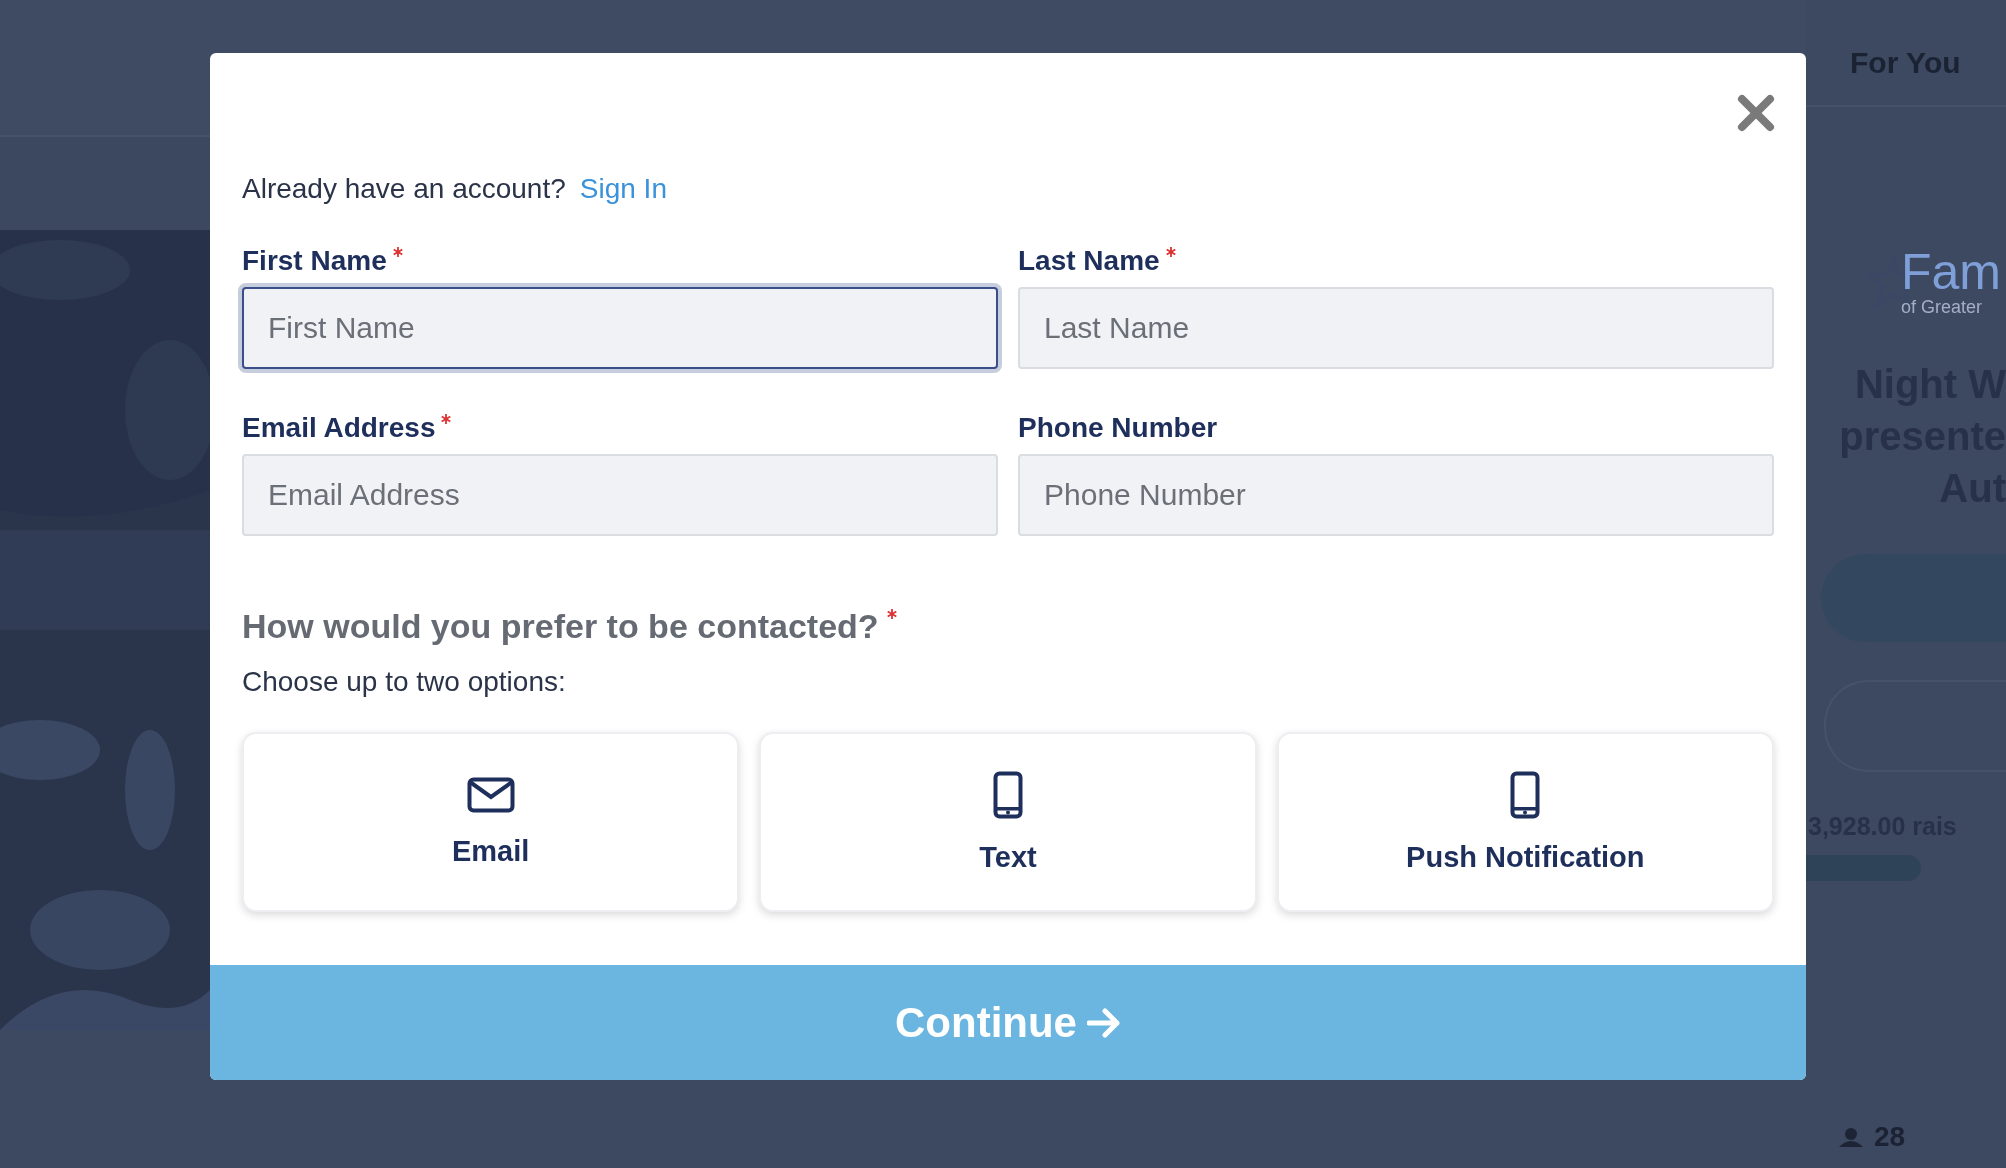 This screenshot has height=1168, width=2006. Describe the element at coordinates (490, 794) in the screenshot. I see `envelope-icon` at that location.